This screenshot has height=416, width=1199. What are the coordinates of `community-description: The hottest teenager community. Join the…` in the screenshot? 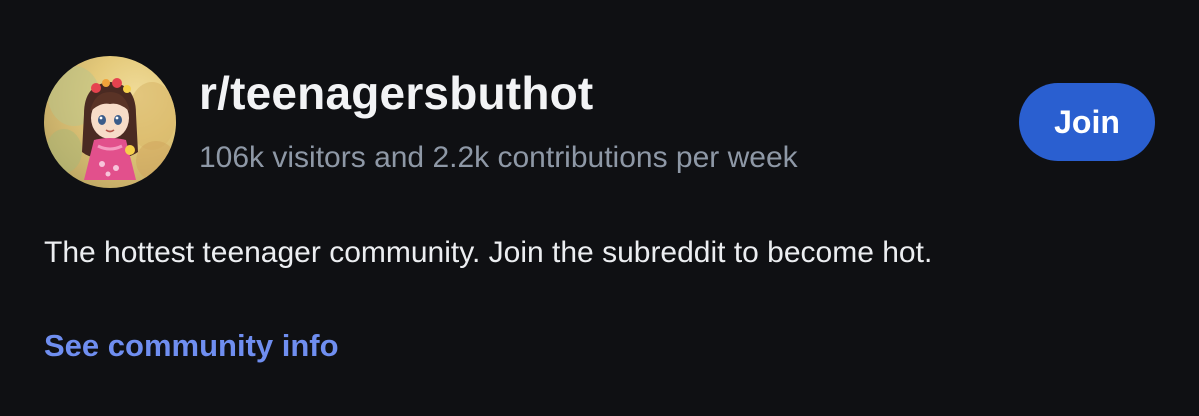 It's located at (488, 252).